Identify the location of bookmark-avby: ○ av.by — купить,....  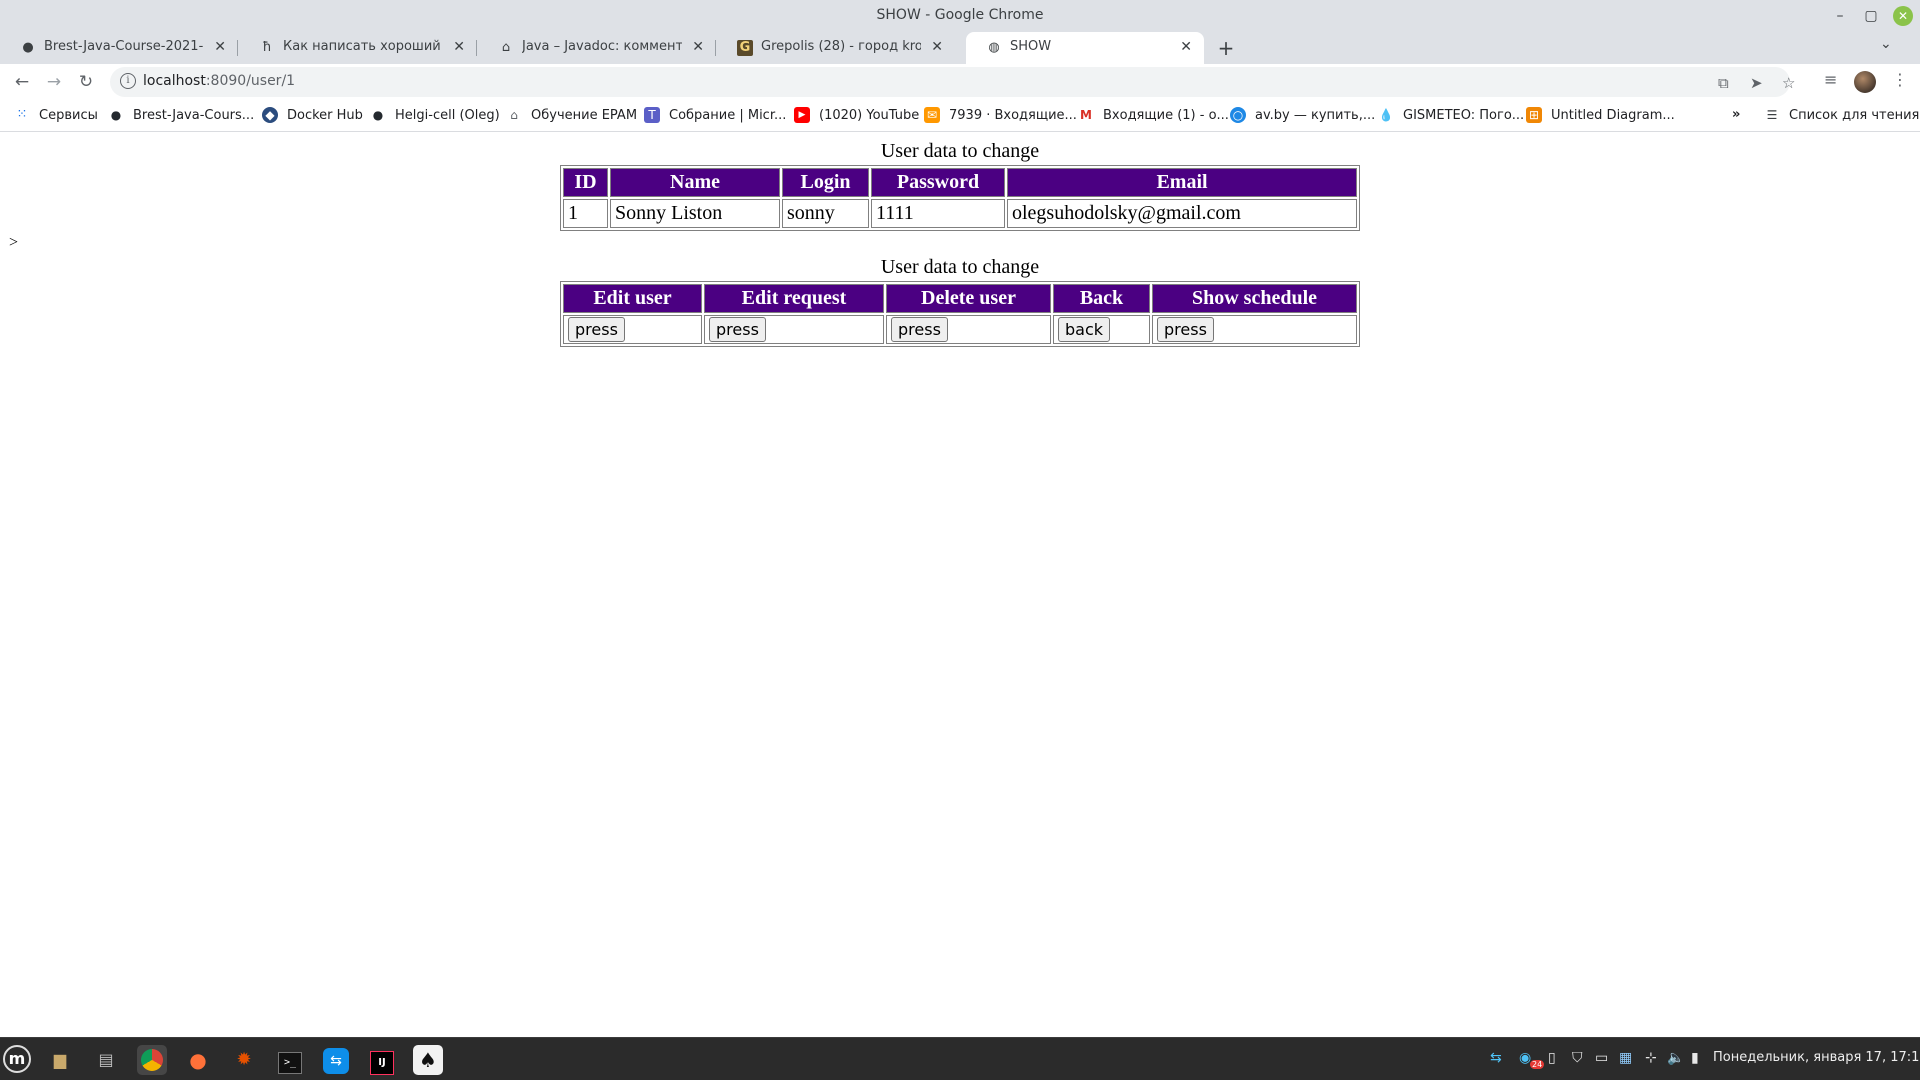
(1302, 115).